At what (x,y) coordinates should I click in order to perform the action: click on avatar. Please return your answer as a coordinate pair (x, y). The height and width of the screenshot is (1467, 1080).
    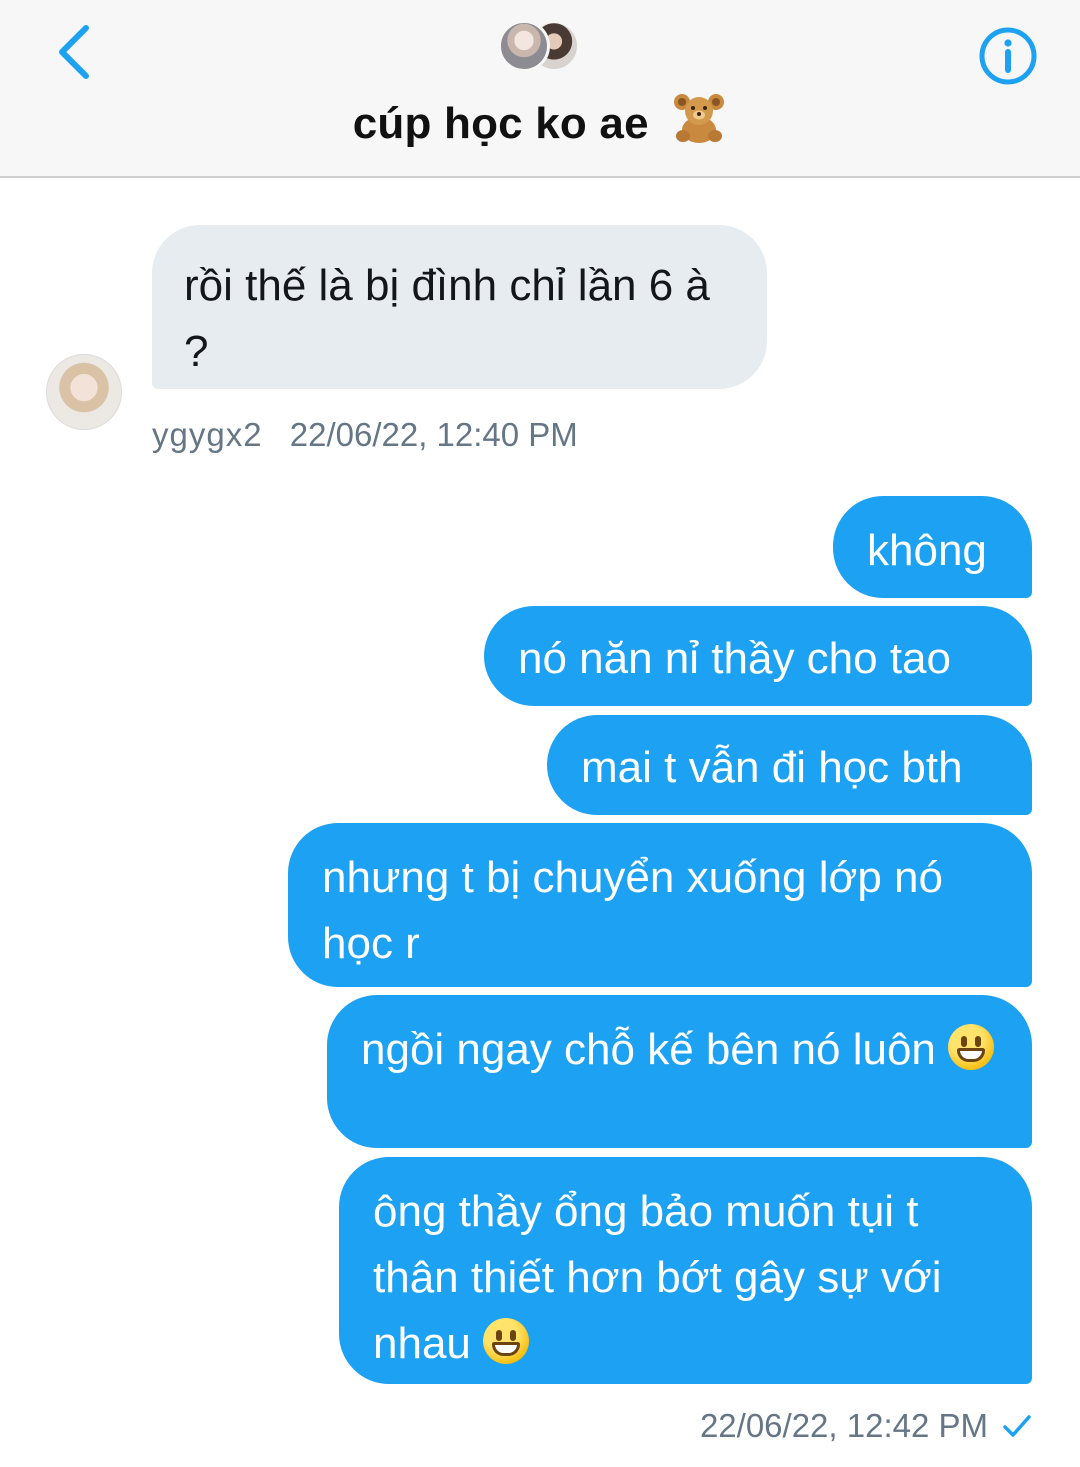
    Looking at the image, I should click on (524, 46).